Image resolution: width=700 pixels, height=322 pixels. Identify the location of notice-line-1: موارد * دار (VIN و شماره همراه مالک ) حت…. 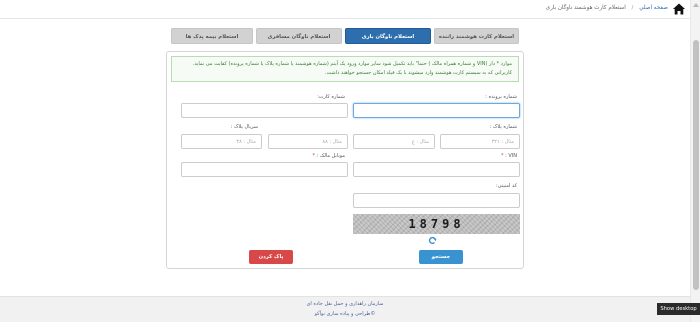
(352, 64).